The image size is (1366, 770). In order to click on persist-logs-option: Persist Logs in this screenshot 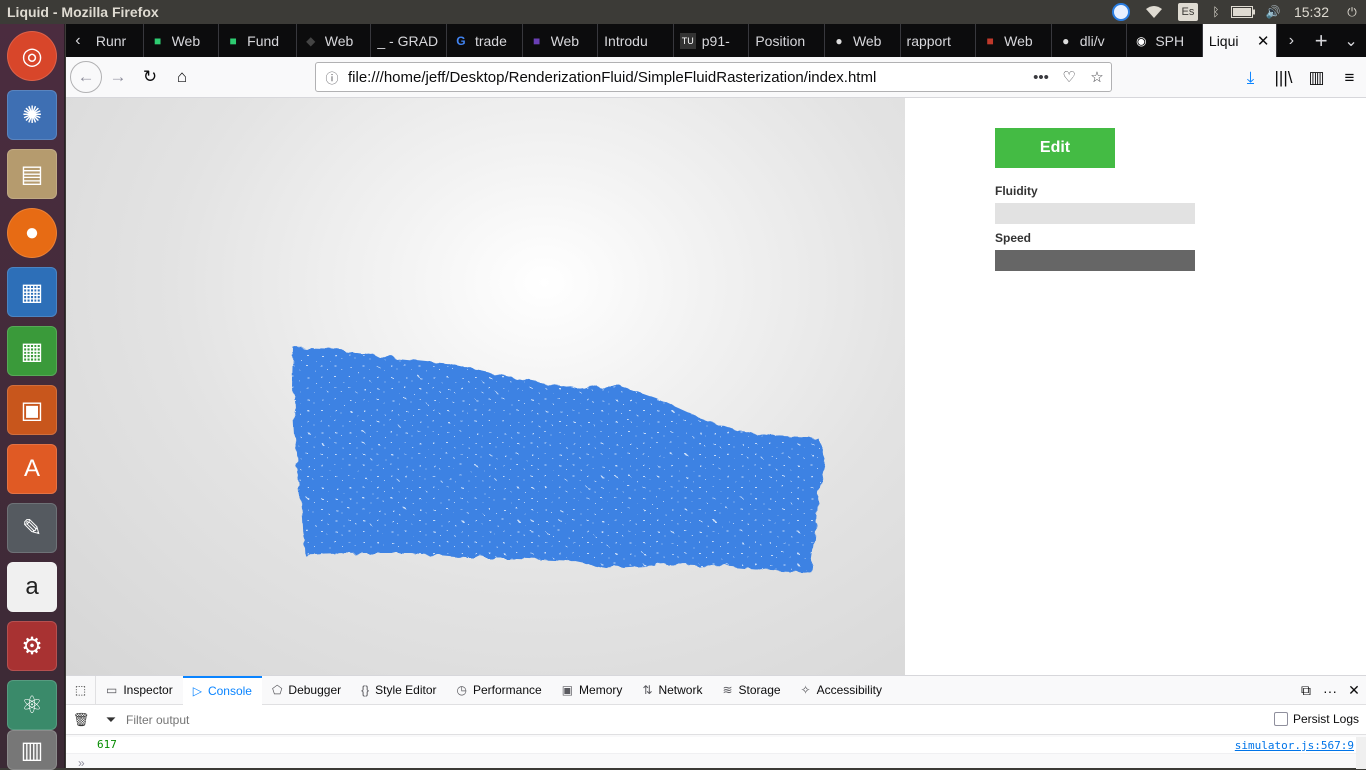, I will do `click(1316, 719)`.